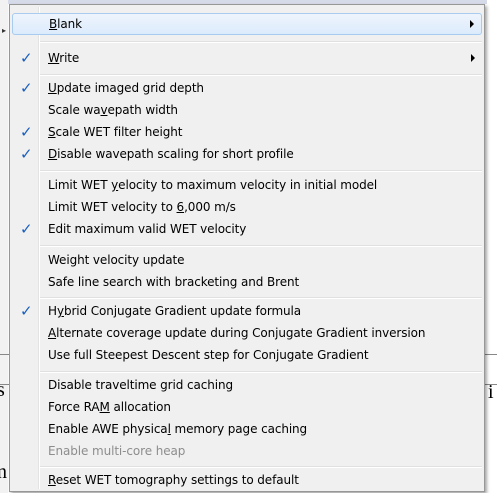 The width and height of the screenshot is (497, 493). I want to click on menu-item-enable-awe-physical-memory: Enable AWE physical memory page caching, so click(247, 430).